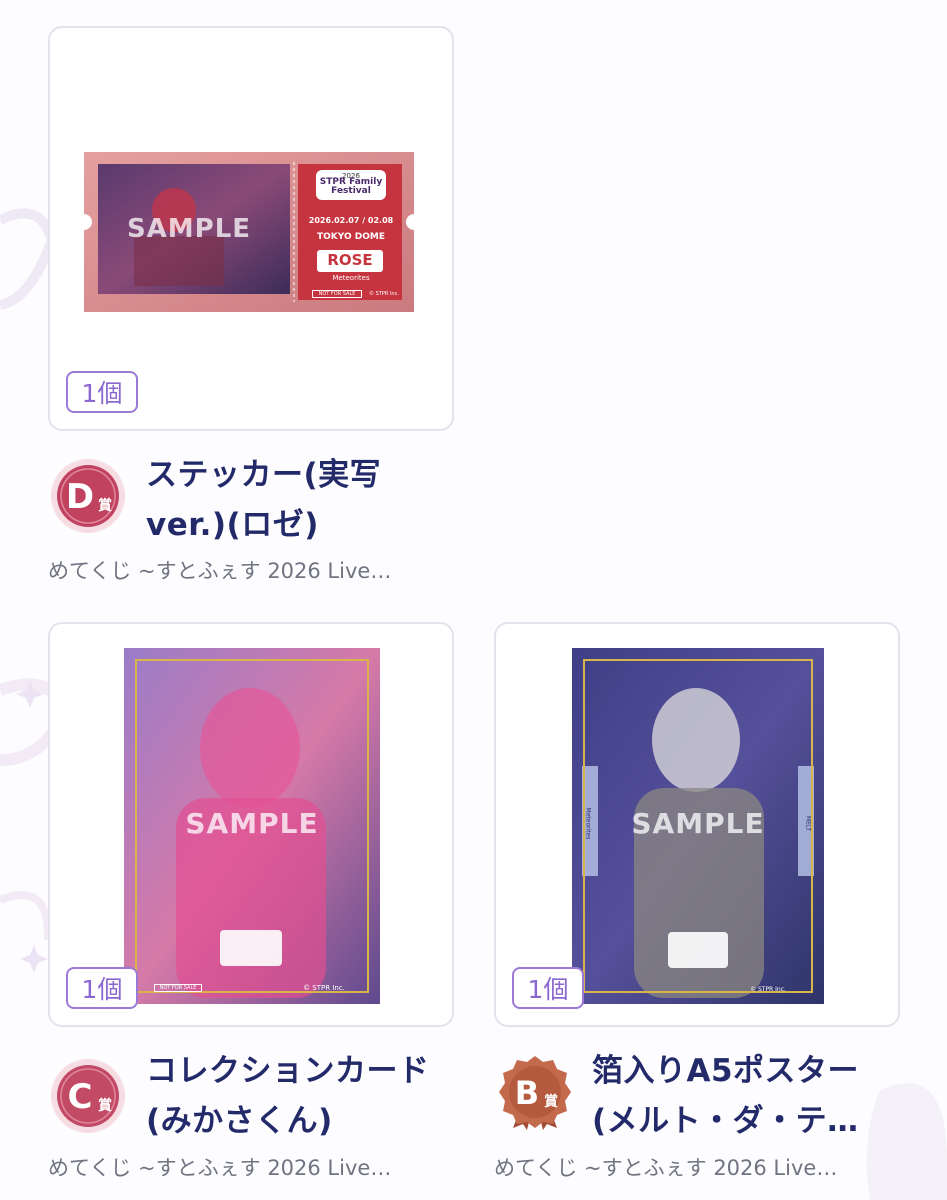 The height and width of the screenshot is (1200, 947). Describe the element at coordinates (288, 1096) in the screenshot. I see `prize-title-c: コレクションカード (みかさくん)` at that location.